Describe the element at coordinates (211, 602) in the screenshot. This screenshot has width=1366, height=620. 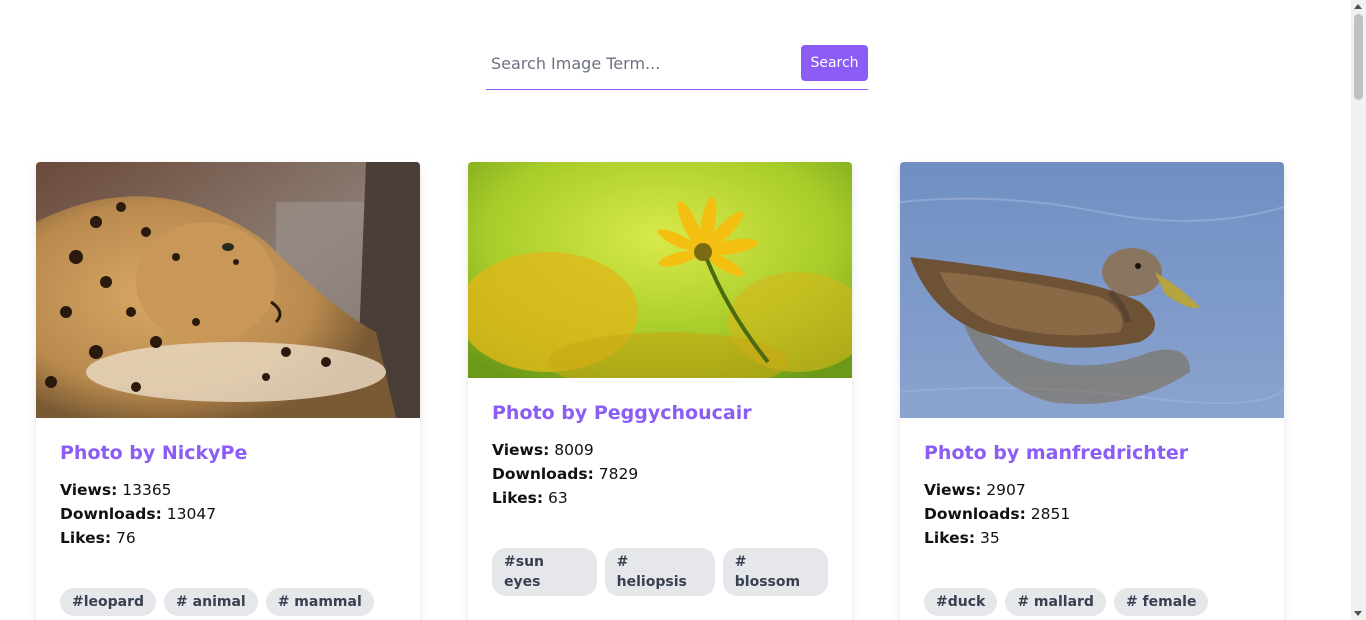
I see `tag: # animal` at that location.